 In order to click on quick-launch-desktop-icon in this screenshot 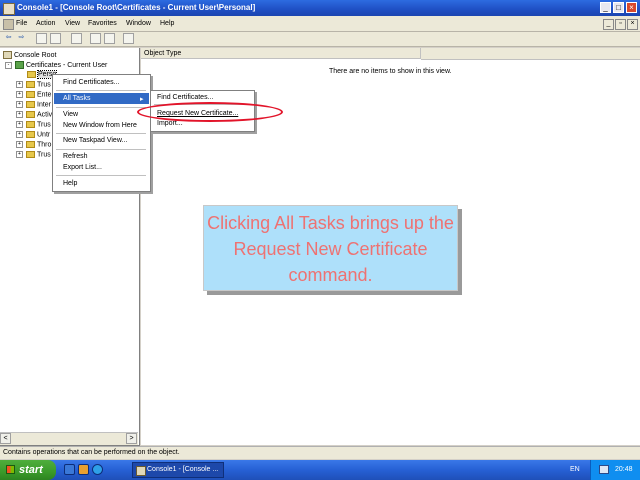, I will do `click(69, 469)`.